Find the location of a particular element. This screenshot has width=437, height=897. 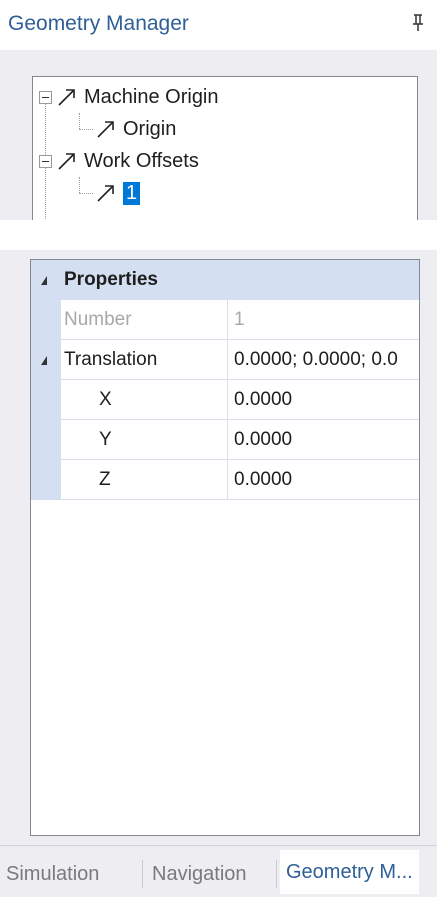

geometry-tree: Machine Origin Origin Work Offsets 1 is located at coordinates (225, 151).